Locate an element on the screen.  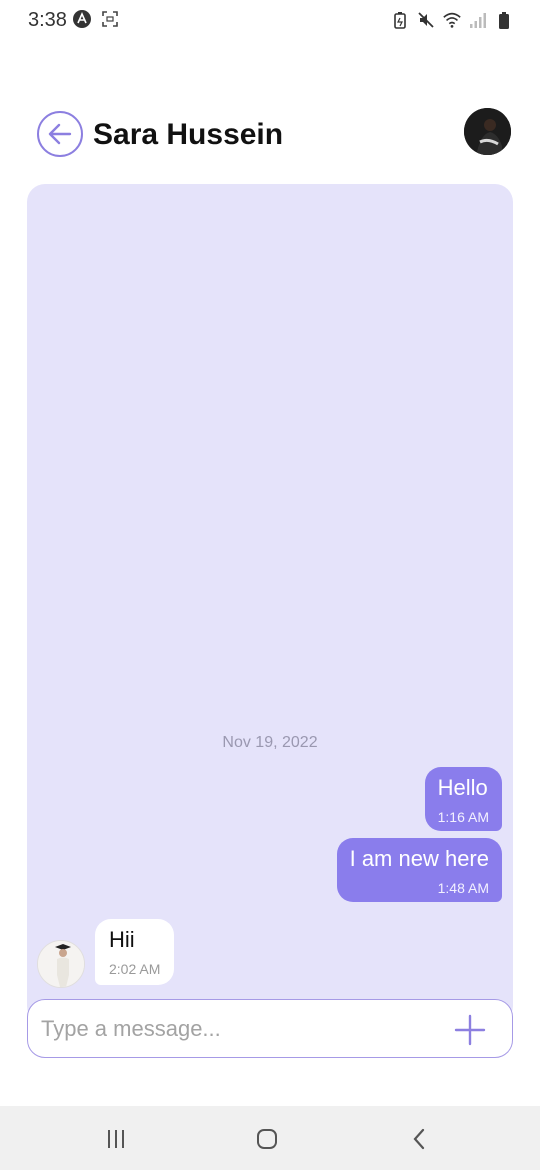
back-icon is located at coordinates (419, 1139).